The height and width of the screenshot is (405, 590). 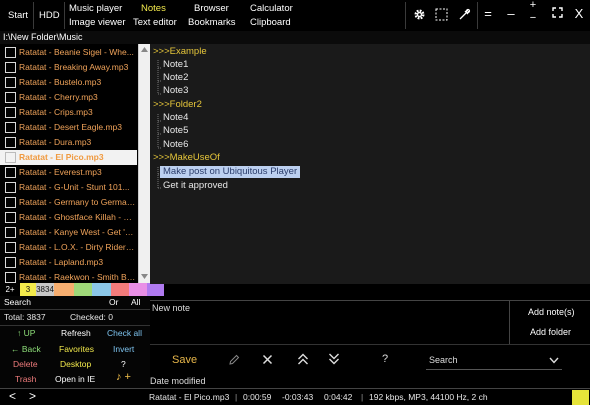 What do you see at coordinates (494, 360) in the screenshot?
I see `notes-search-field: Search` at bounding box center [494, 360].